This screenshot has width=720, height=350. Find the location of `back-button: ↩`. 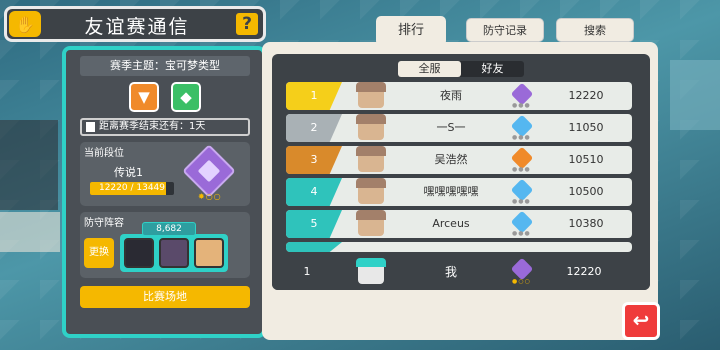

back-button: ↩ is located at coordinates (641, 321).